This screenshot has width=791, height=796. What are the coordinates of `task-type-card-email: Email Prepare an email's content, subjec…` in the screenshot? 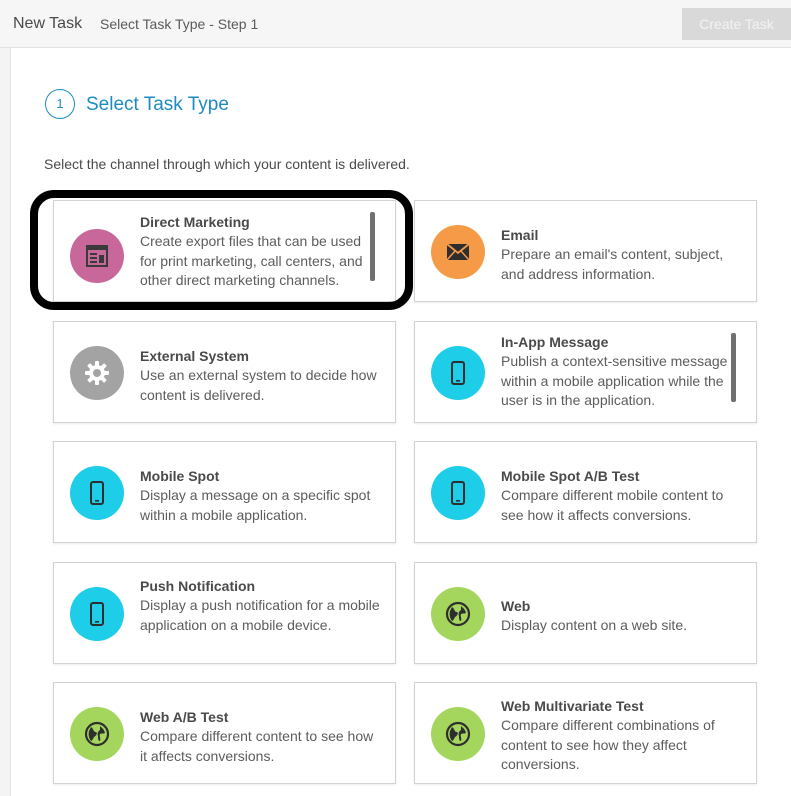 It's located at (585, 251).